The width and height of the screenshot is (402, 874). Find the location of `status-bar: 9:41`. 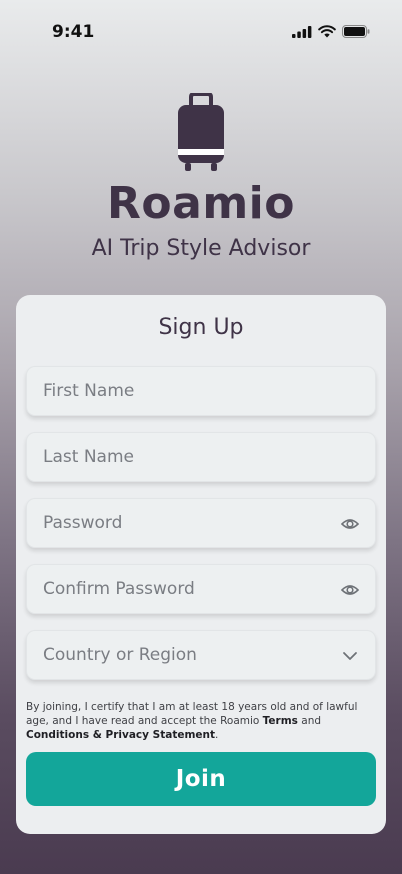

status-bar: 9:41 is located at coordinates (201, 27).